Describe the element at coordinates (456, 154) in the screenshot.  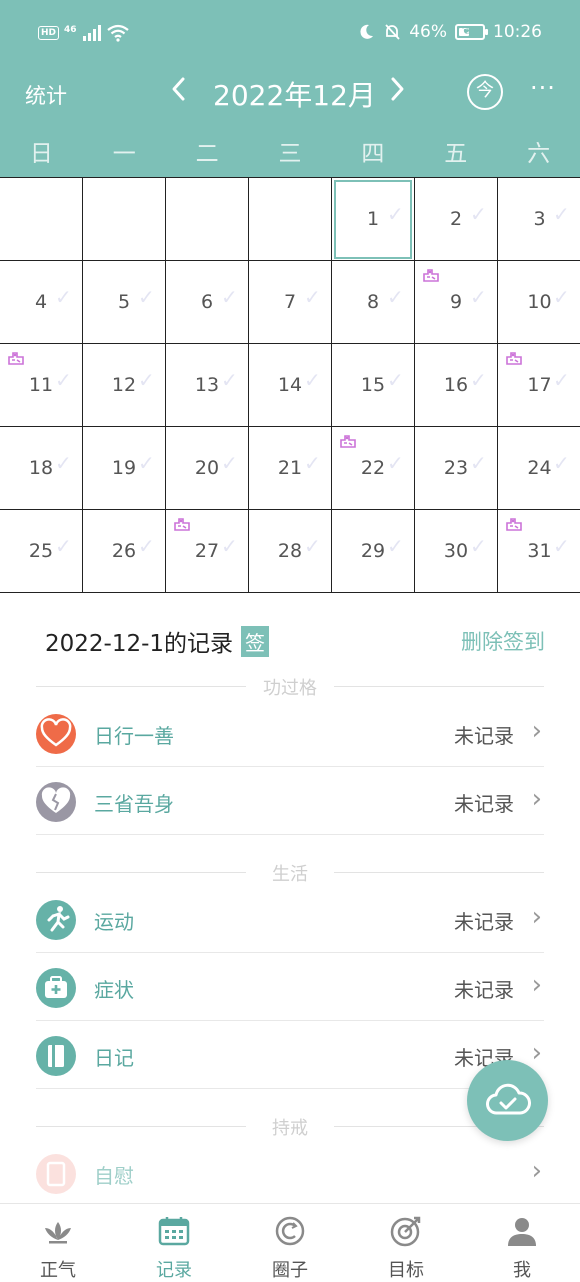
I see `weekday-label: 五` at that location.